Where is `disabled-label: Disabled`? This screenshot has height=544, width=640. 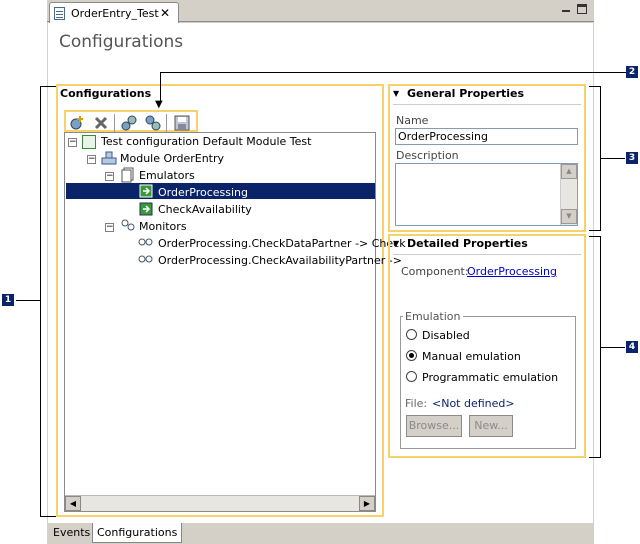
disabled-label: Disabled is located at coordinates (446, 335).